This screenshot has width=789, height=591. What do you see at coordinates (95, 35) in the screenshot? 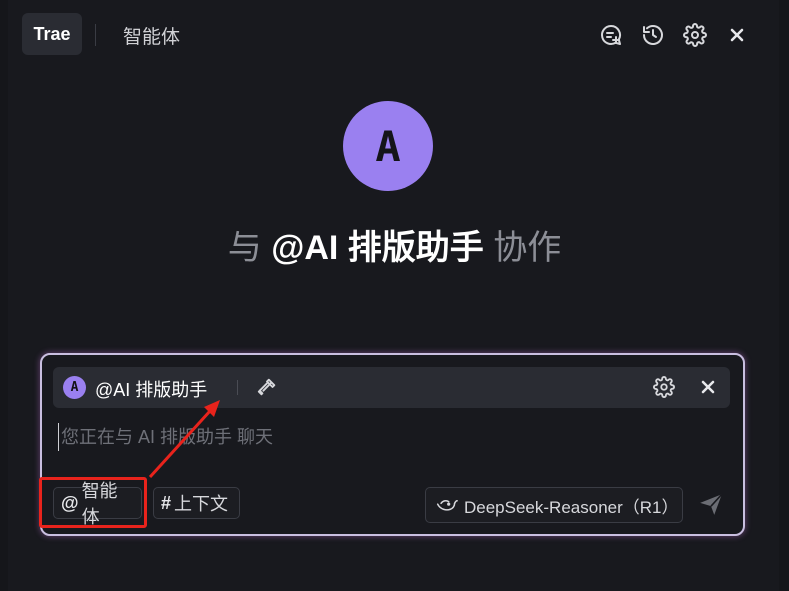
I see `tab-divider` at bounding box center [95, 35].